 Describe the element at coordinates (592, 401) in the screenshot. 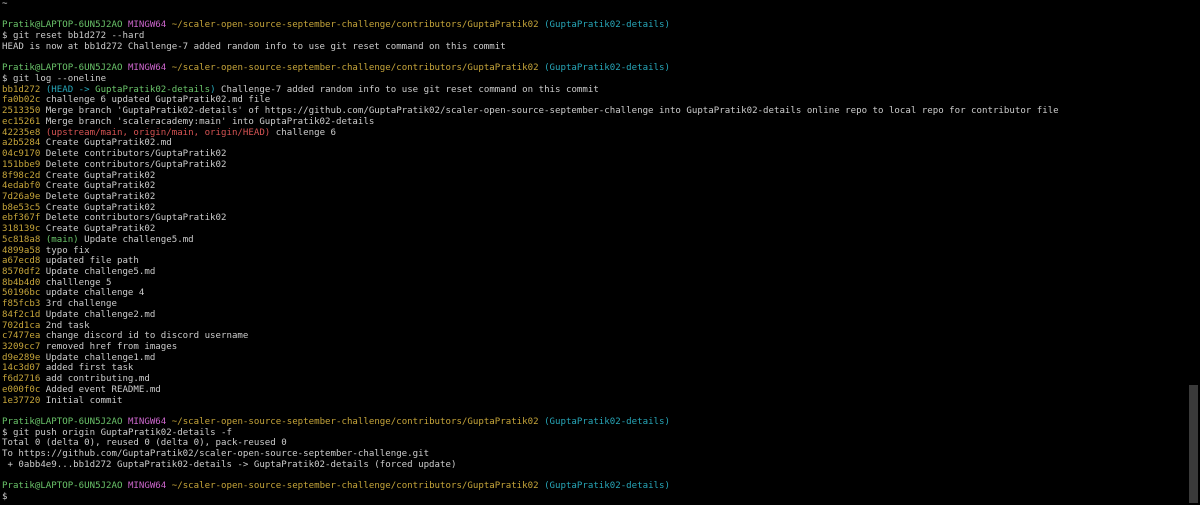

I see `log-entry: 1e37720 Initial commit` at that location.